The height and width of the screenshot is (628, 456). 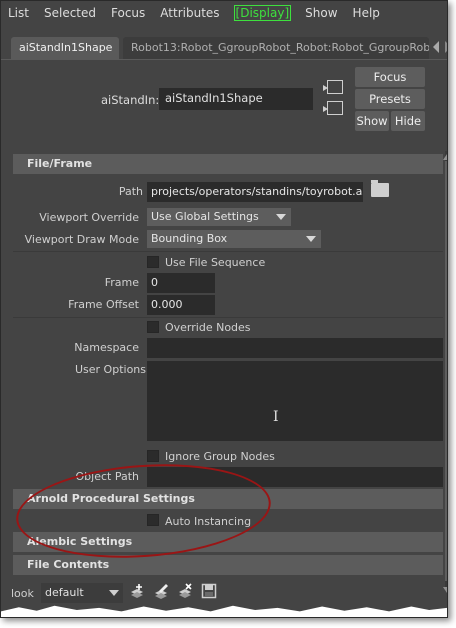 What do you see at coordinates (130, 100) in the screenshot?
I see `node-type-label: aiStandIn:` at bounding box center [130, 100].